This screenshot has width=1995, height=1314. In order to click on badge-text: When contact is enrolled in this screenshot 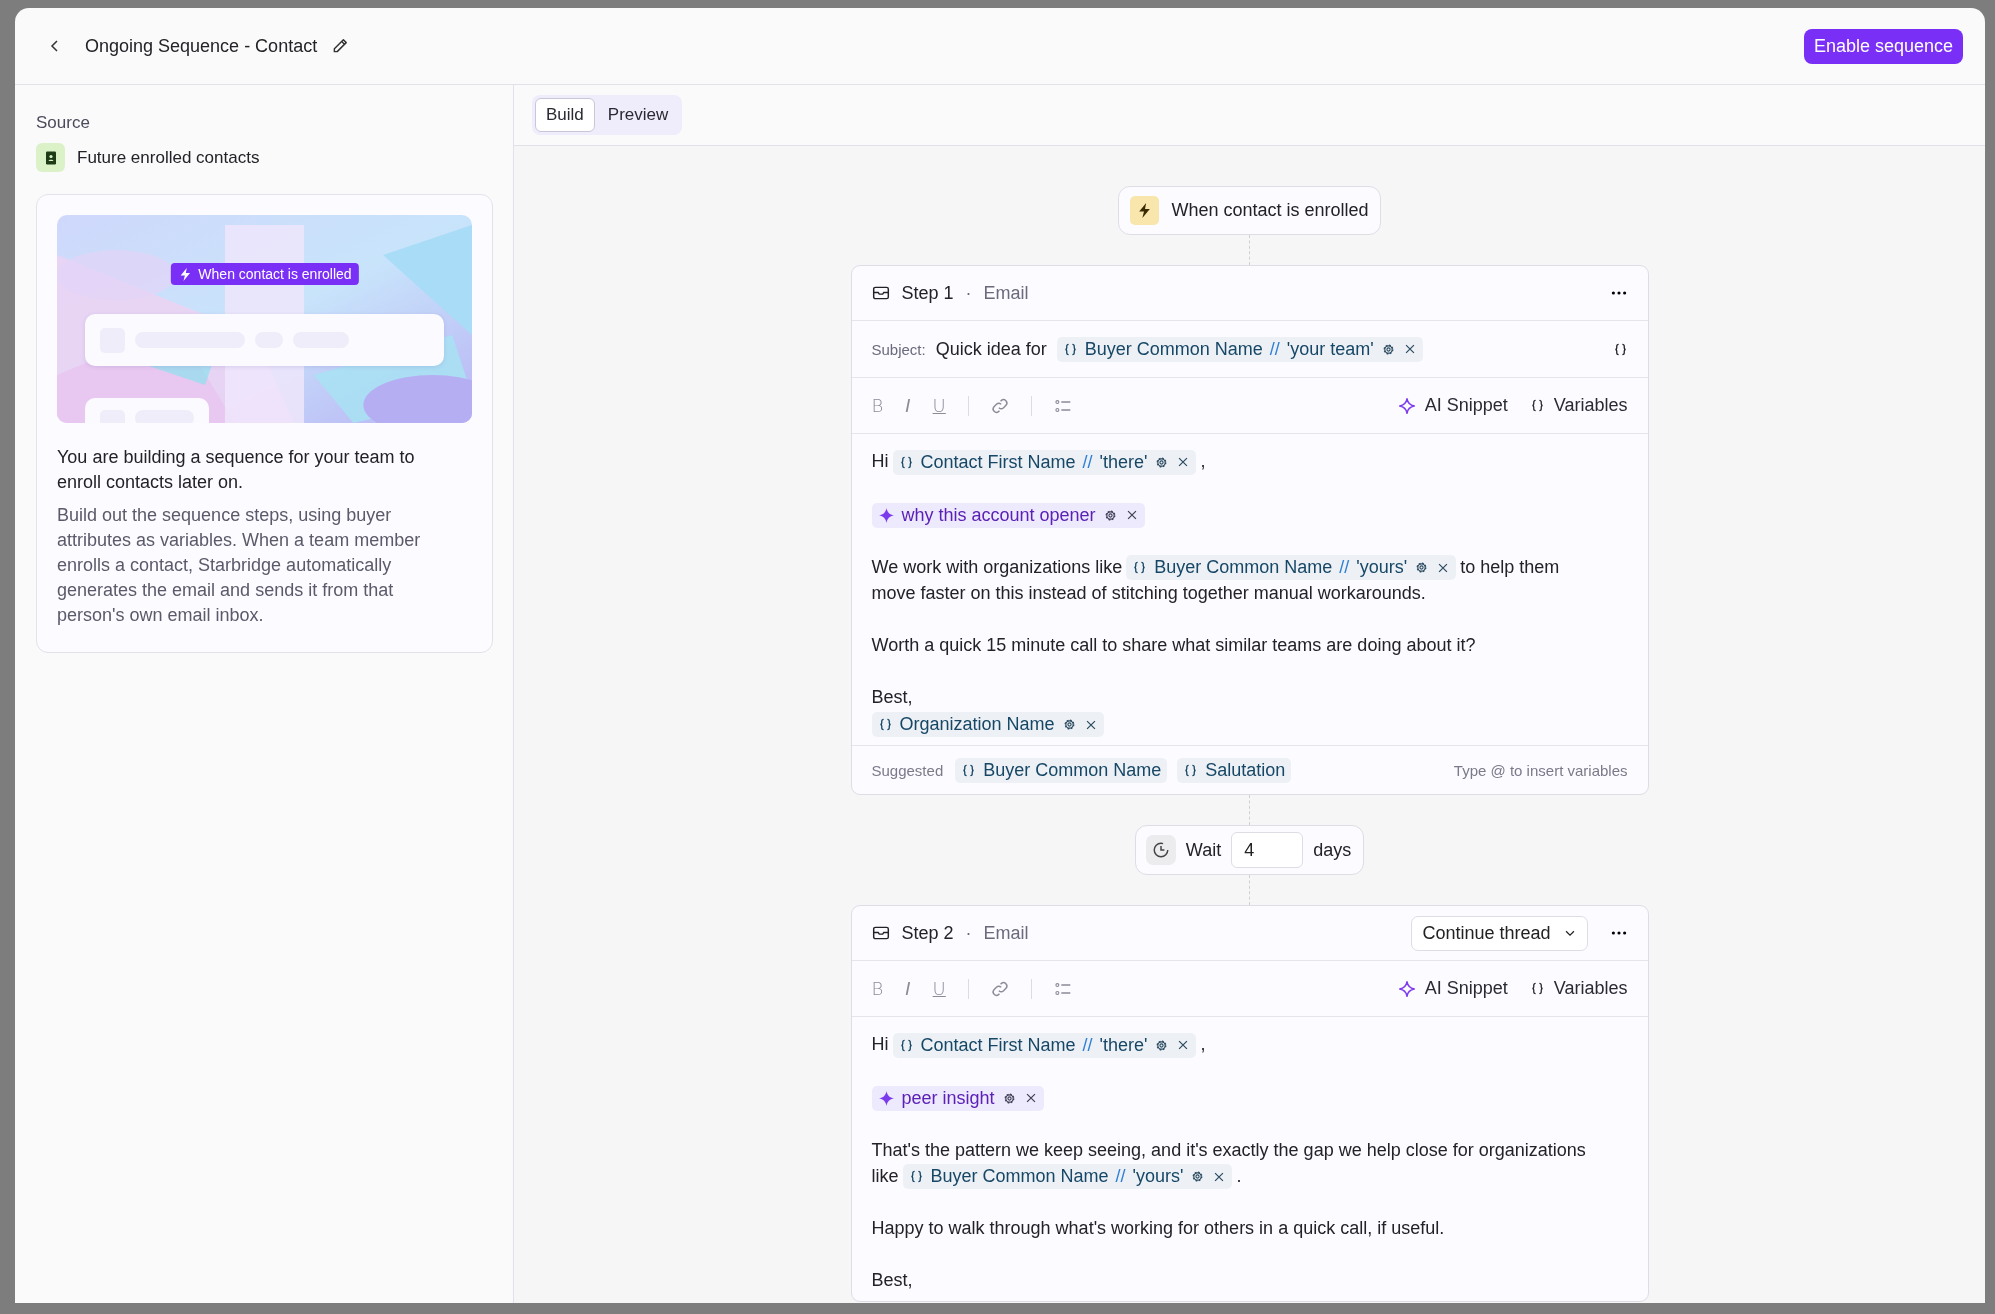, I will do `click(275, 274)`.